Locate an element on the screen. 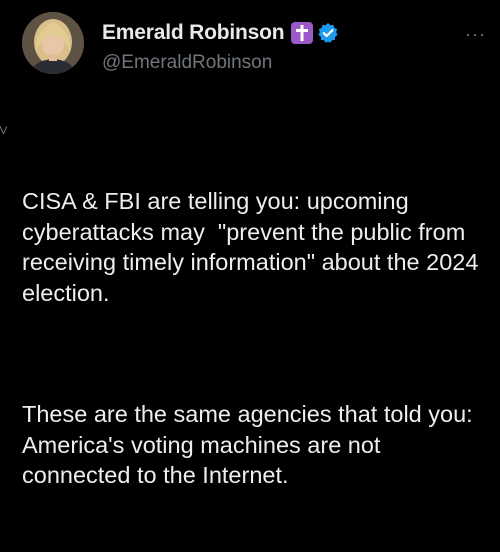 Image resolution: width=500 pixels, height=552 pixels. author-name-row: Emerald Robinson is located at coordinates (220, 33).